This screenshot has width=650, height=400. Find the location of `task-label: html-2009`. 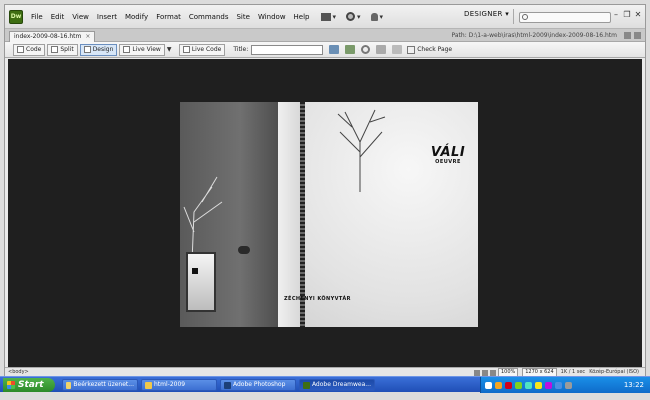

task-label: html-2009 is located at coordinates (170, 384).